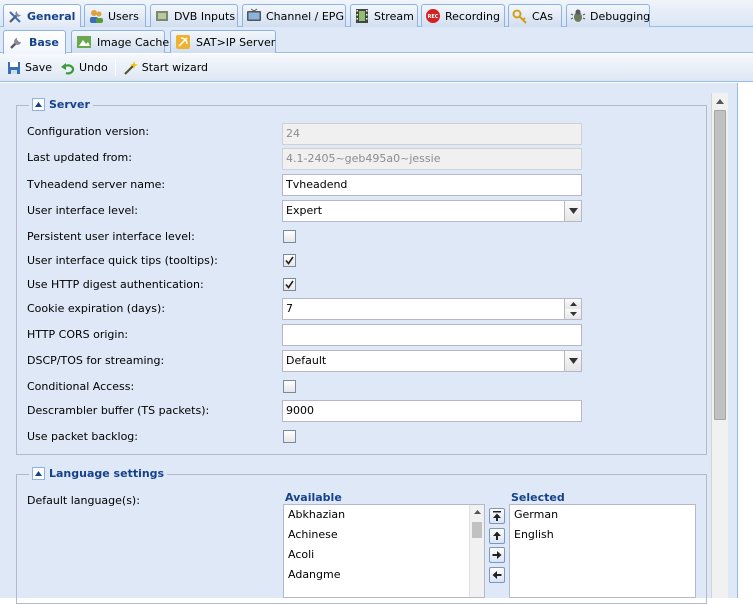 The height and width of the screenshot is (604, 753). Describe the element at coordinates (376, 68) in the screenshot. I see `toolbar: Save Undo Start wizard` at that location.